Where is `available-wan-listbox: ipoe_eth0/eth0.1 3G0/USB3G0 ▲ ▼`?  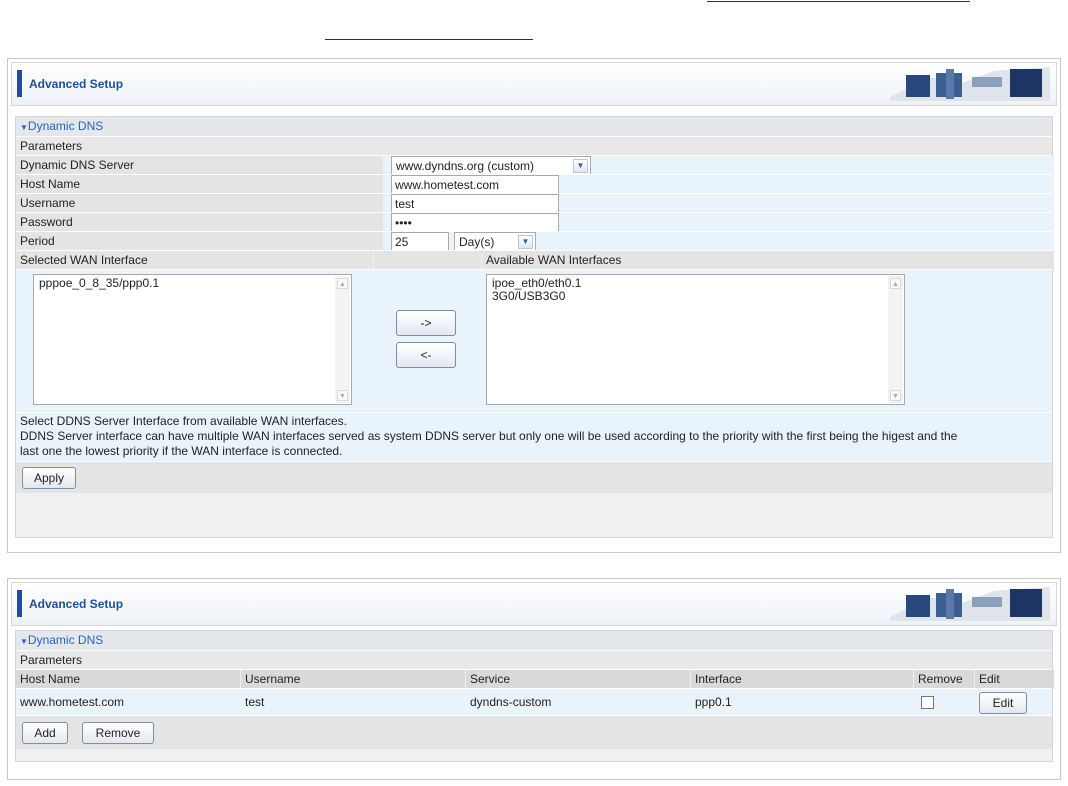
available-wan-listbox: ipoe_eth0/eth0.1 3G0/USB3G0 ▲ ▼ is located at coordinates (695, 339).